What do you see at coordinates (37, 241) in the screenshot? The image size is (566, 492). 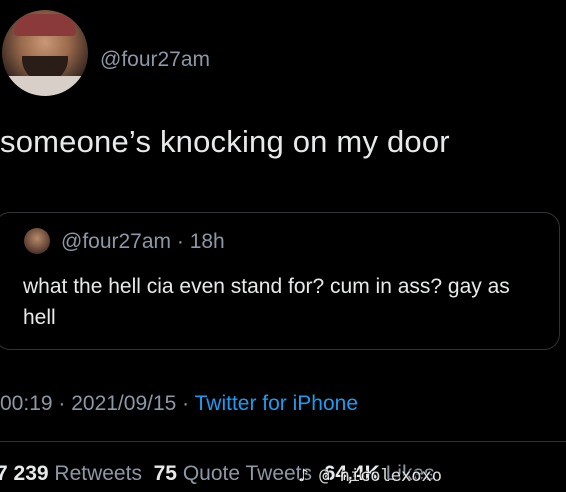 I see `quoted-author-avatar` at bounding box center [37, 241].